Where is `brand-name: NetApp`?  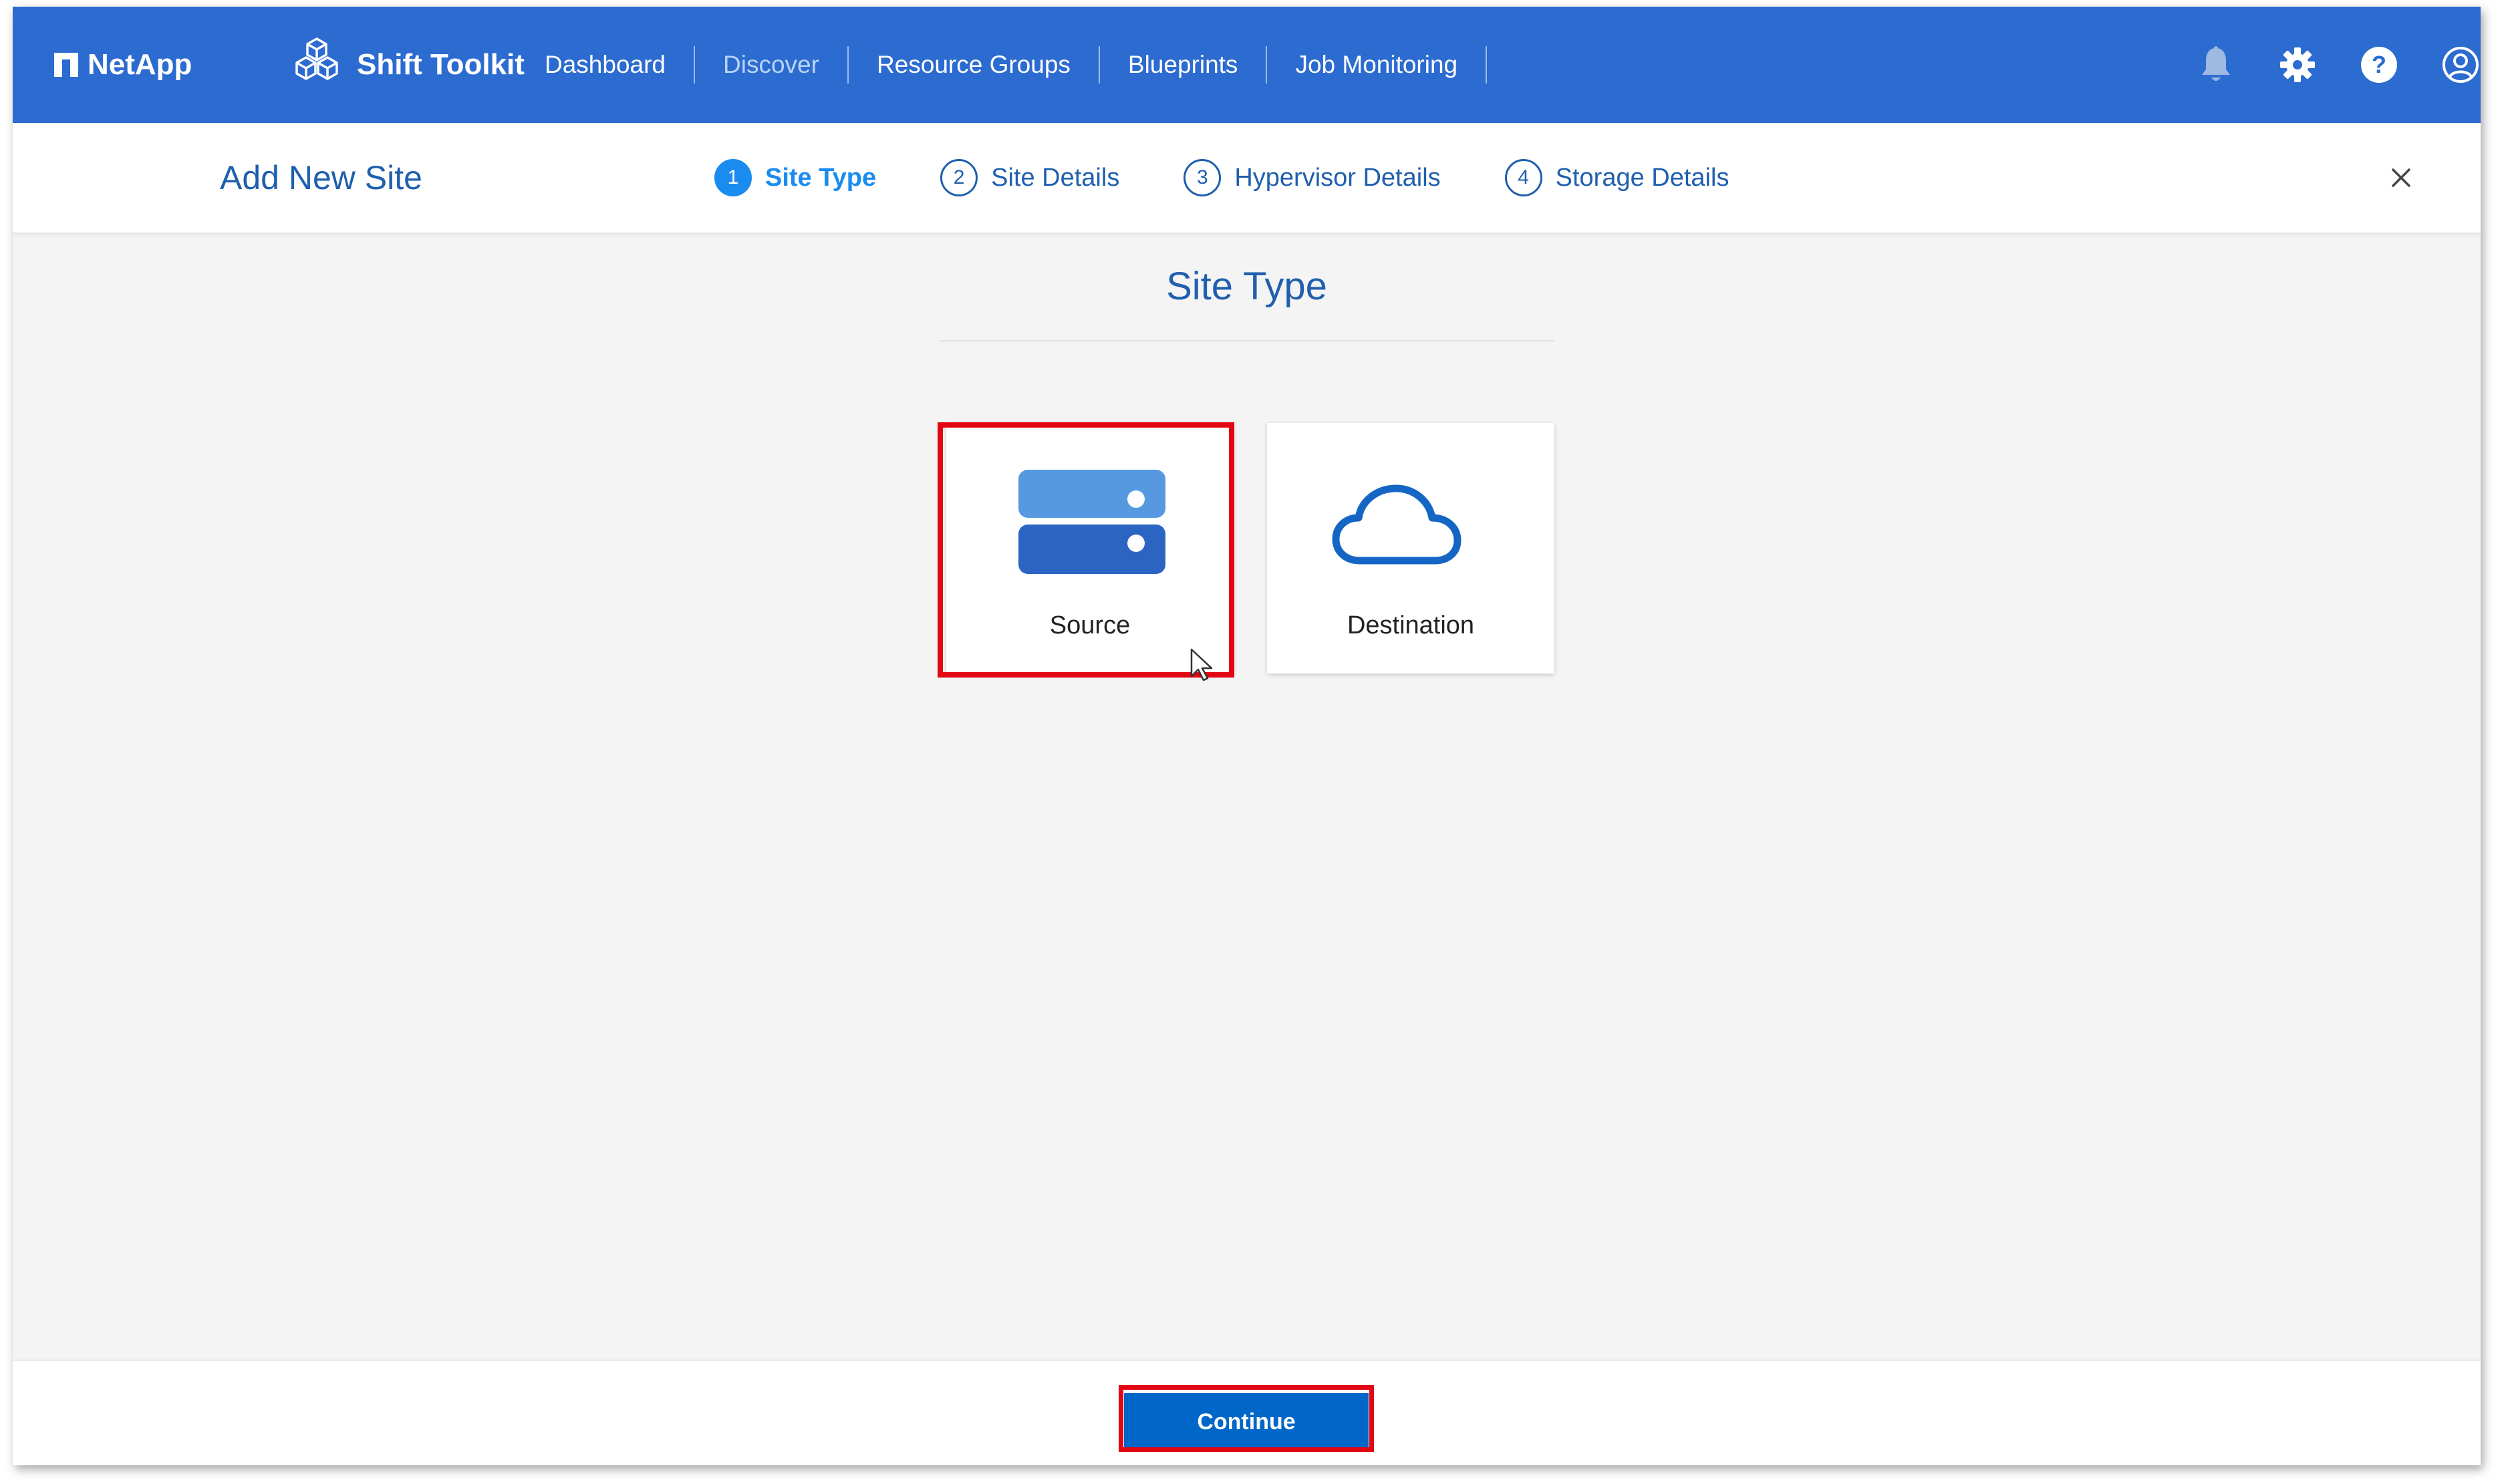
brand-name: NetApp is located at coordinates (140, 64).